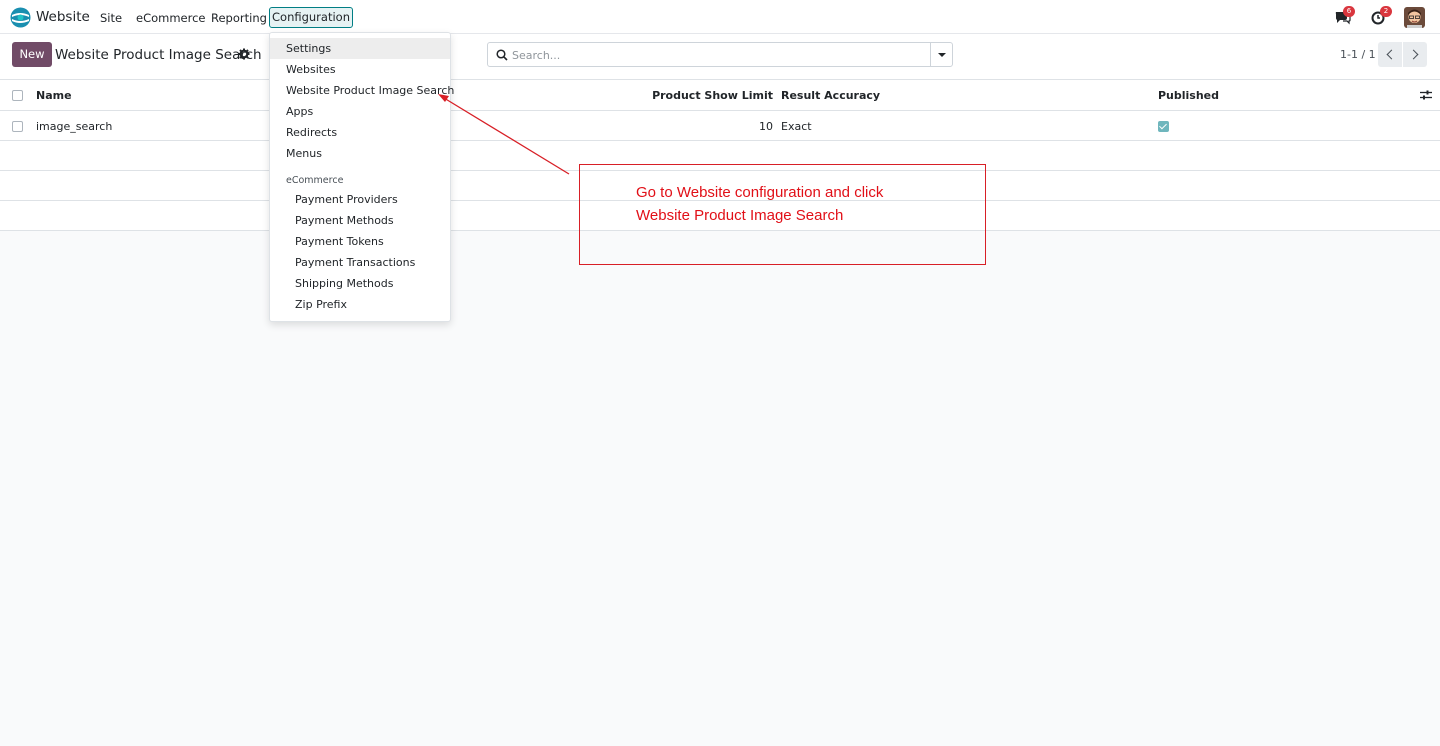  Describe the element at coordinates (1349, 11) in the screenshot. I see `messages-badge: 6` at that location.